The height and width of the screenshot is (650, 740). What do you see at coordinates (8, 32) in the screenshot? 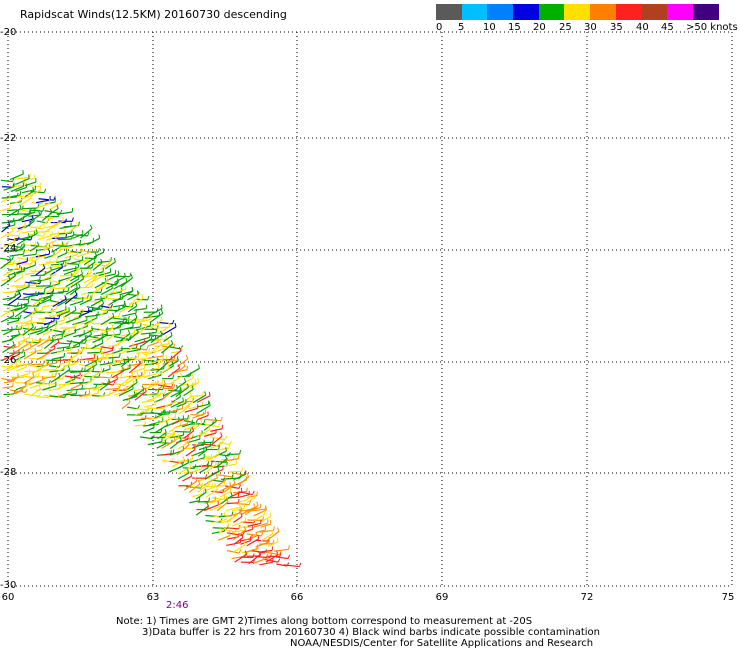
I see `lat-label: -20` at bounding box center [8, 32].